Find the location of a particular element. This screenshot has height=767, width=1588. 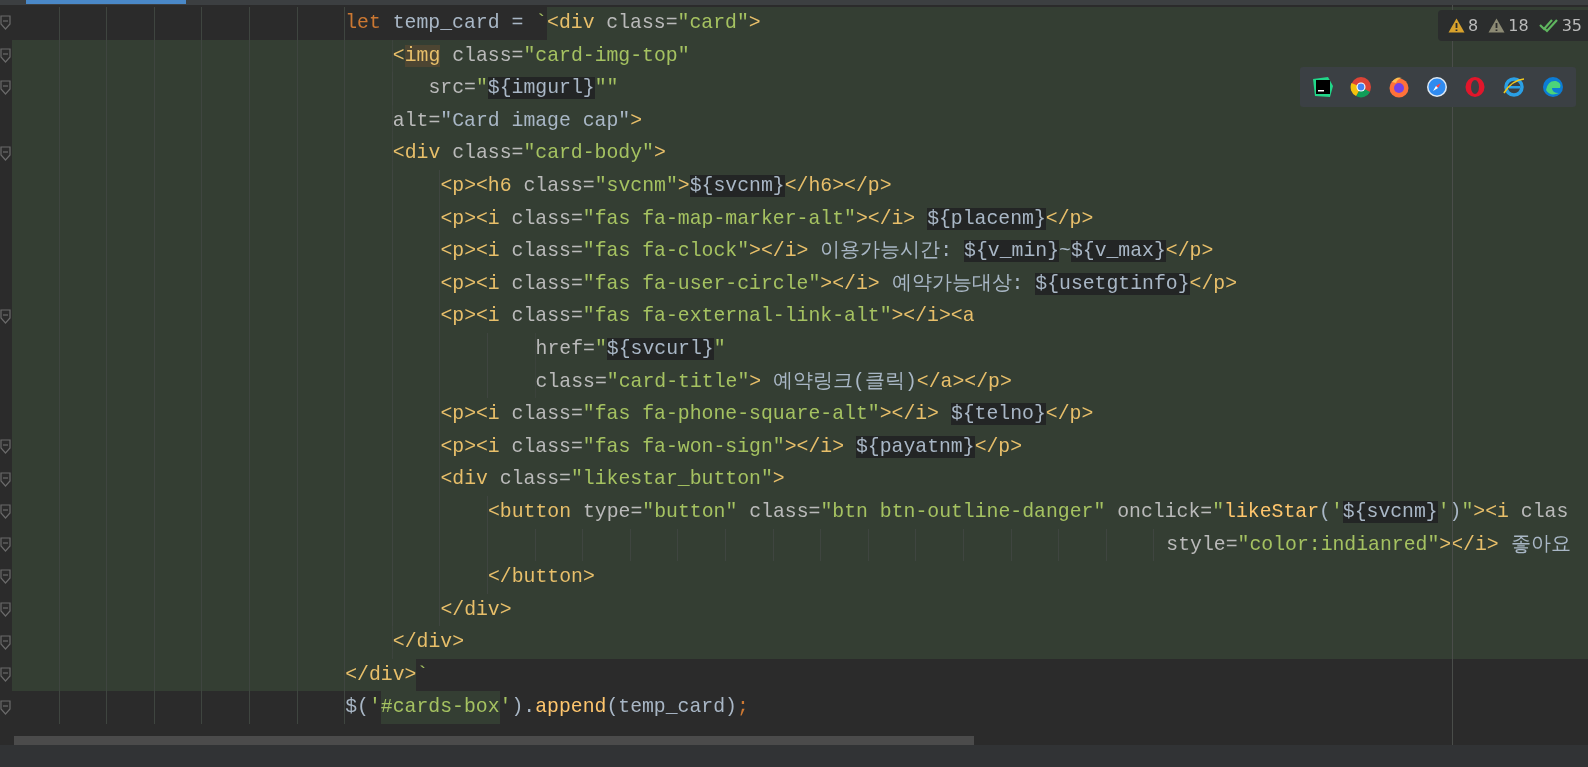

inspection-count: 35 is located at coordinates (1571, 25).